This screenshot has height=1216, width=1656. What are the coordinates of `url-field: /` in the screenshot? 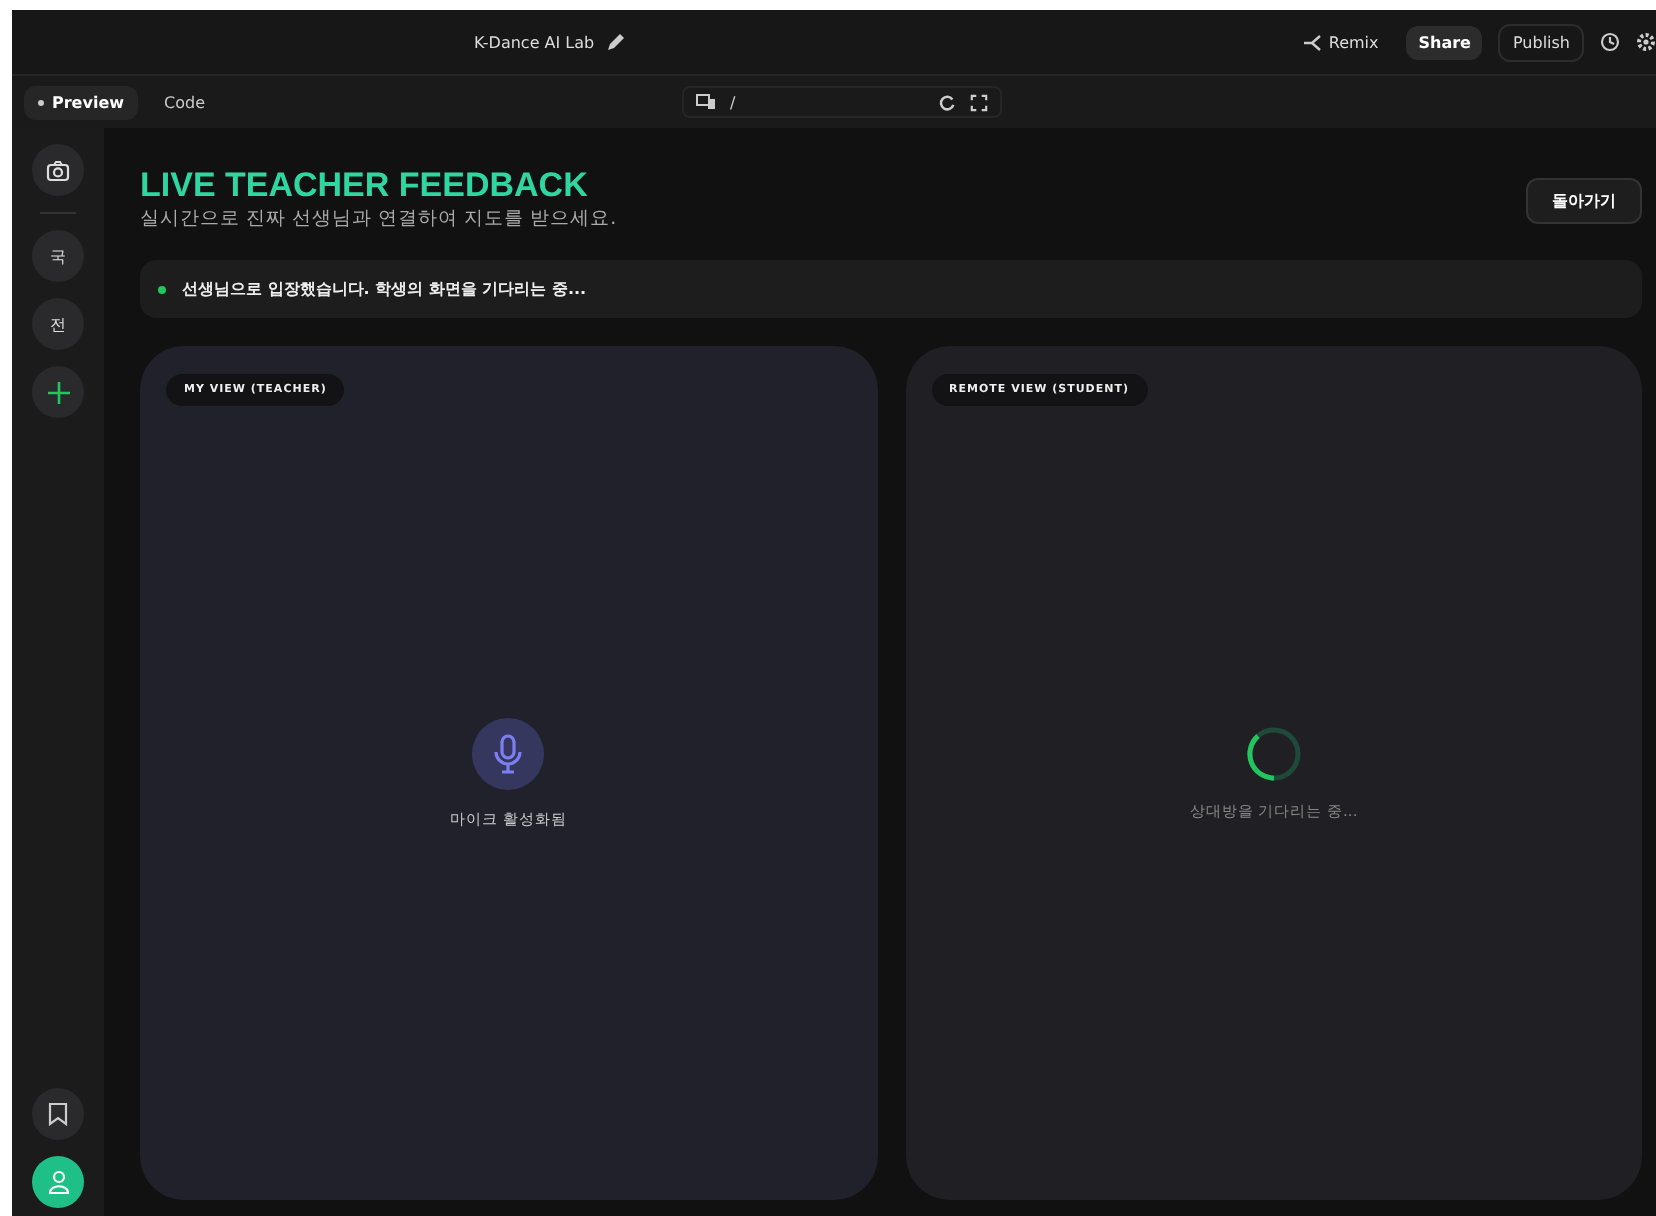 It's located at (842, 102).